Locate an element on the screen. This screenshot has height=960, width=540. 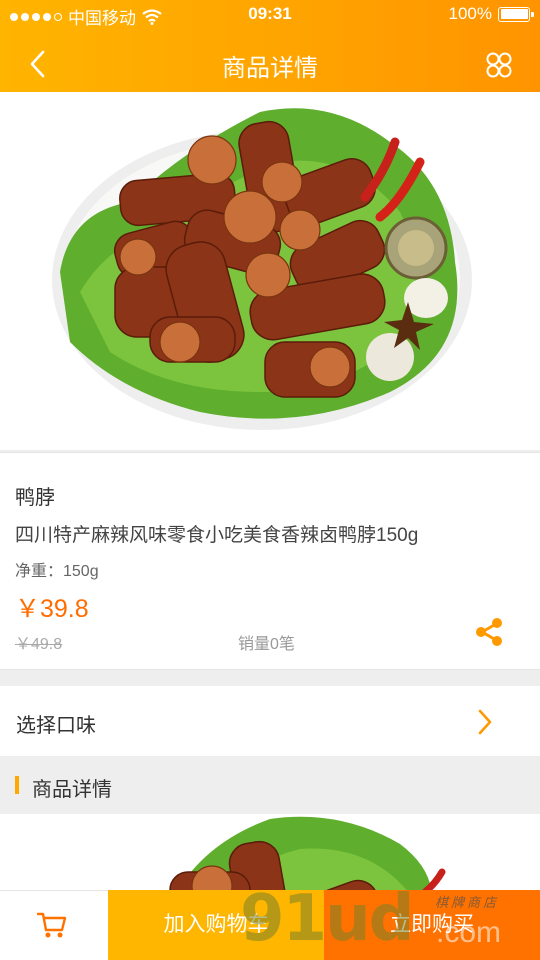
product-price: ￥39.8 is located at coordinates (52, 609).